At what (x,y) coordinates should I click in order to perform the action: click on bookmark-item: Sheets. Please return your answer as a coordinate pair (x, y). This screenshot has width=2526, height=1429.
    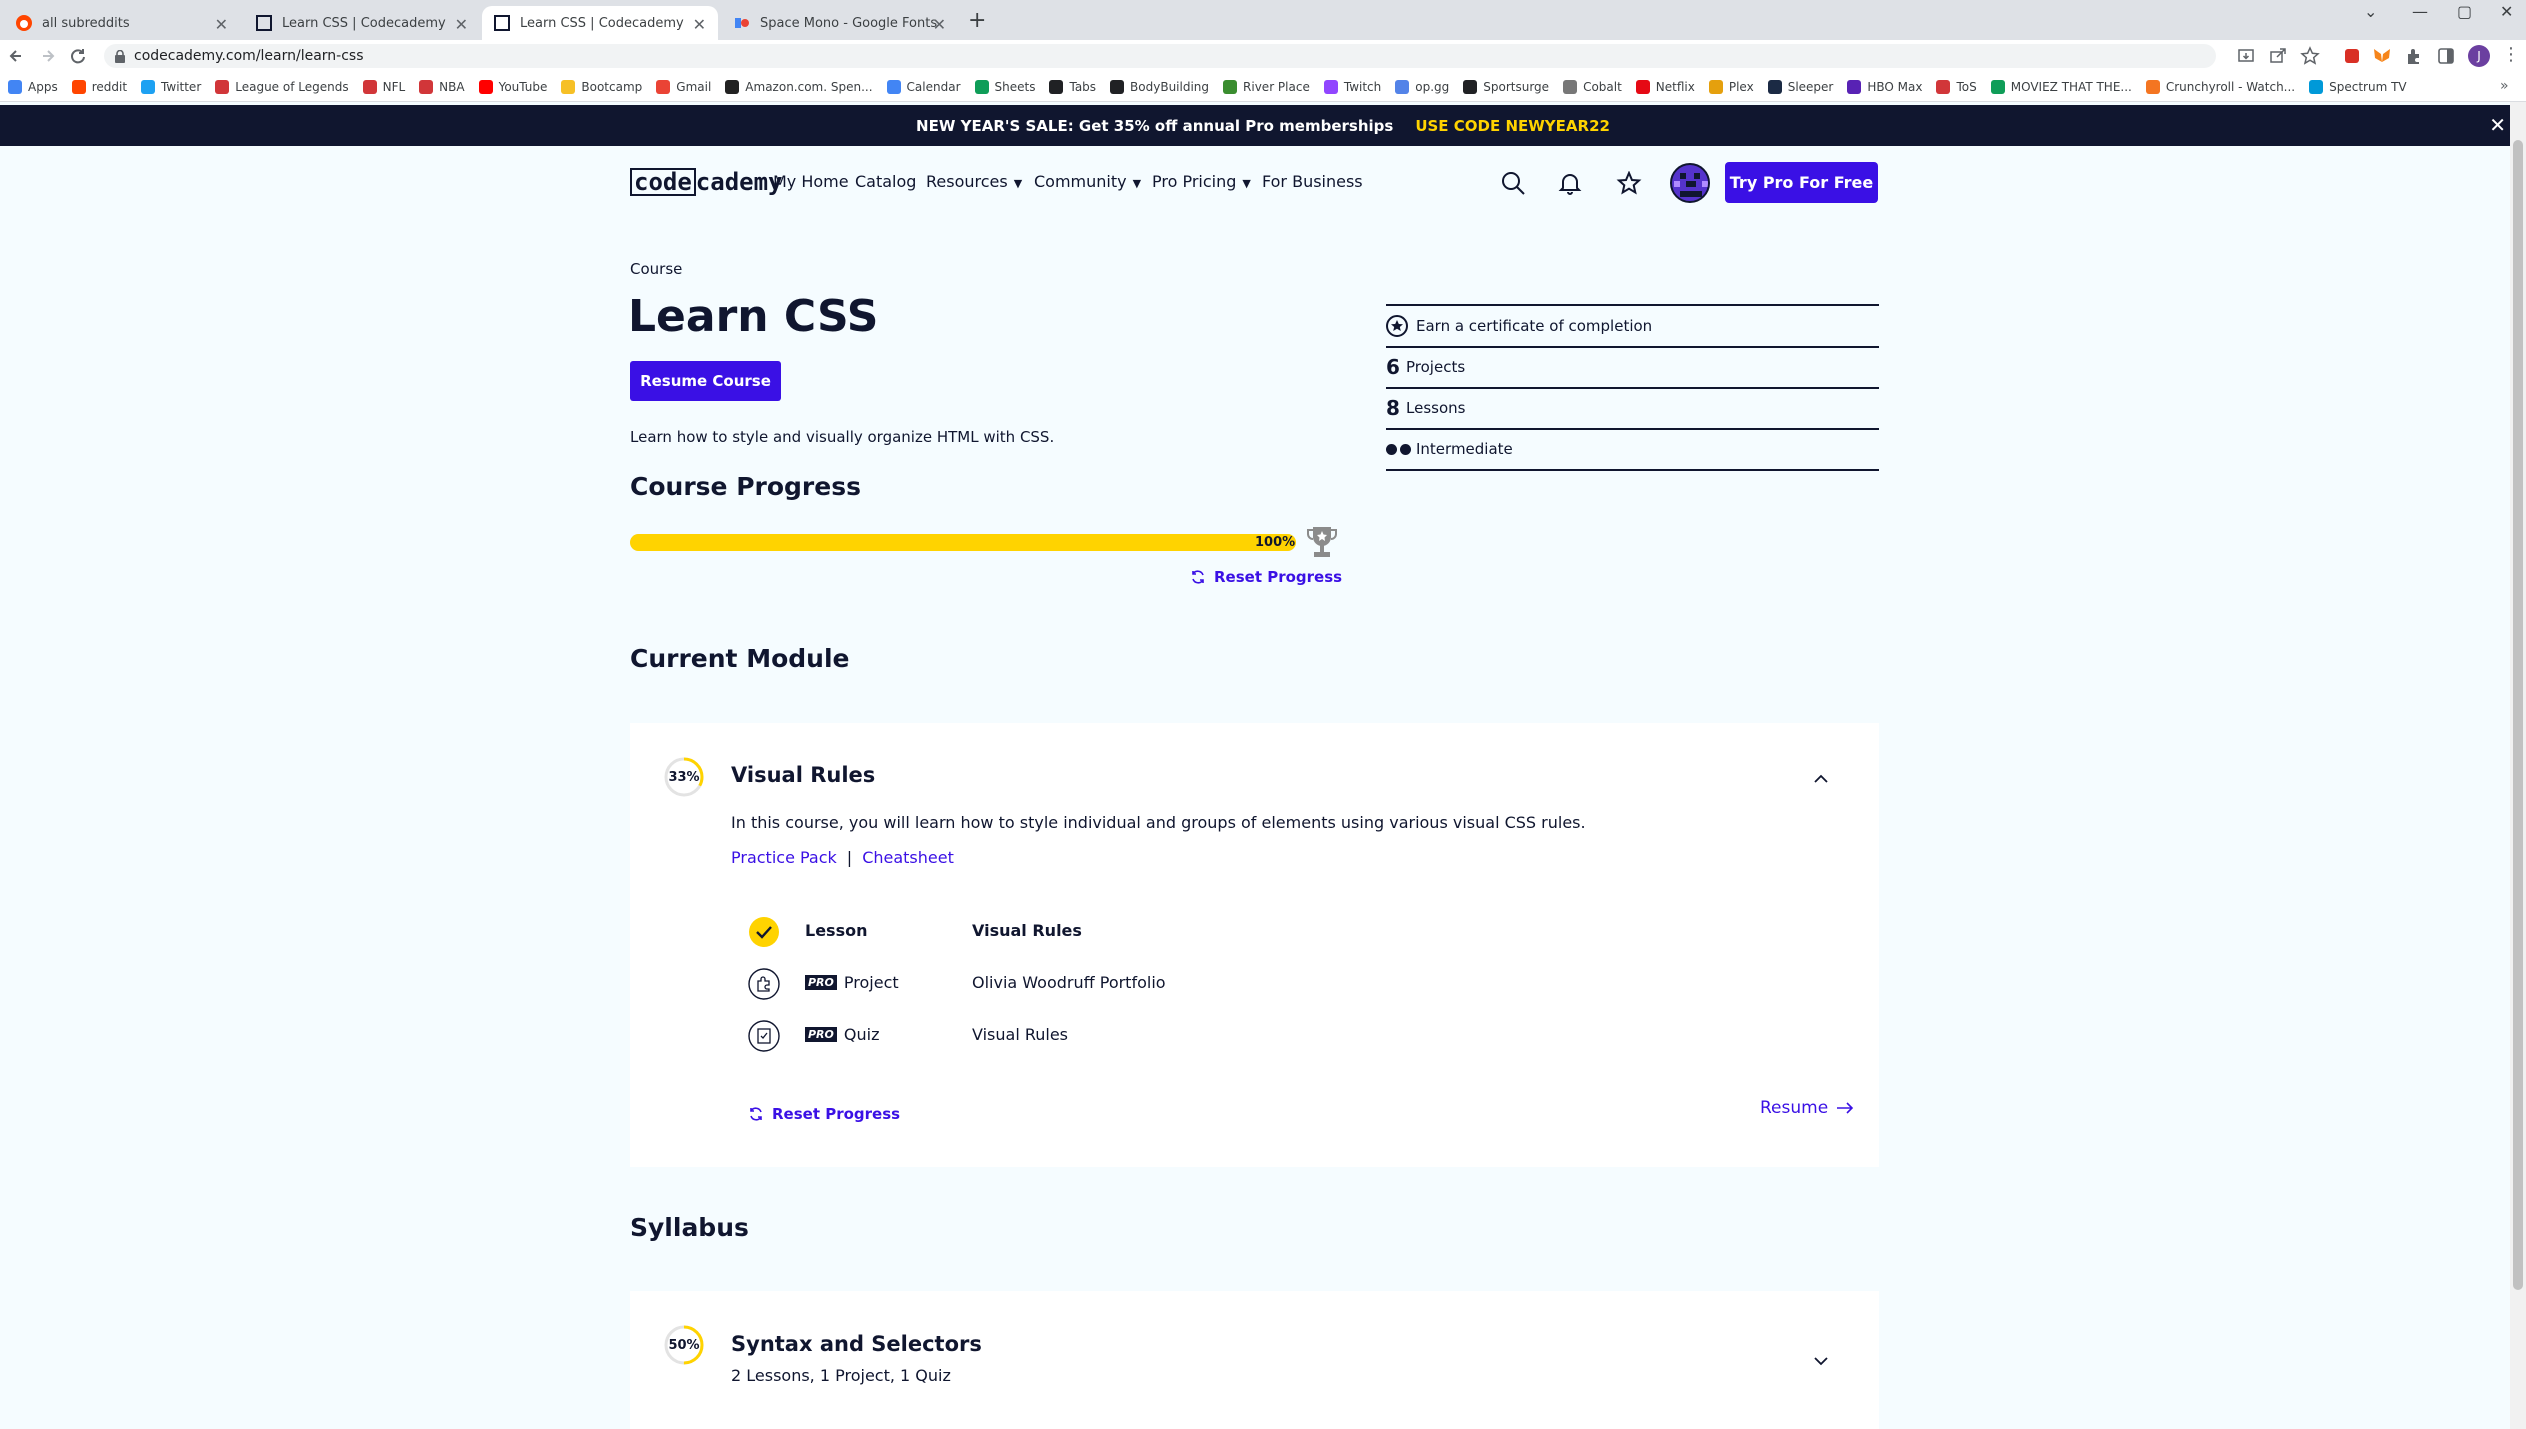
    Looking at the image, I should click on (1004, 86).